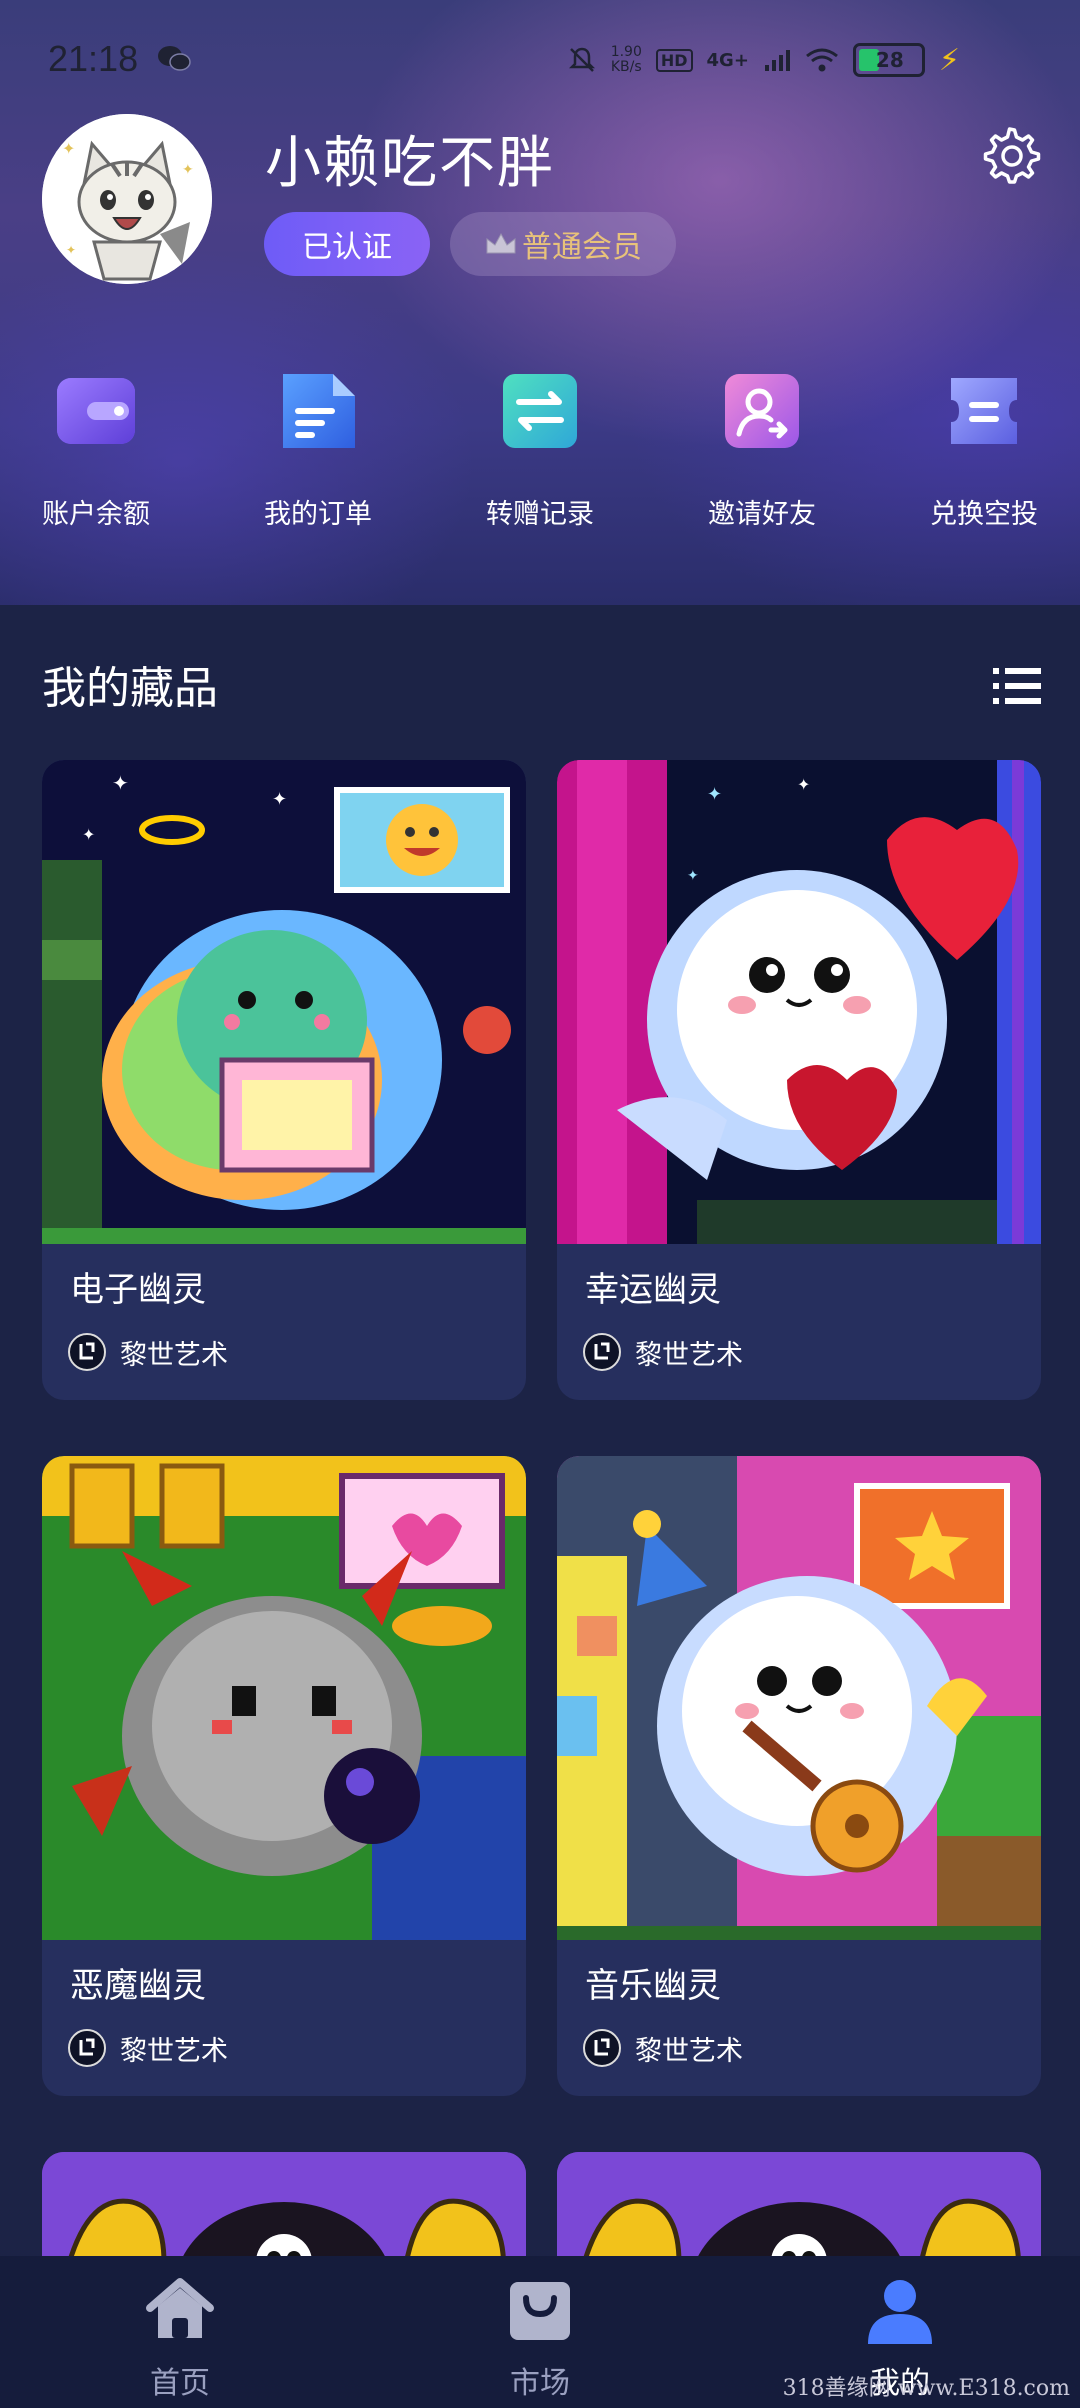 The width and height of the screenshot is (1080, 2408). I want to click on menu-item-redeem-airdrop: 兑换空投, so click(984, 450).